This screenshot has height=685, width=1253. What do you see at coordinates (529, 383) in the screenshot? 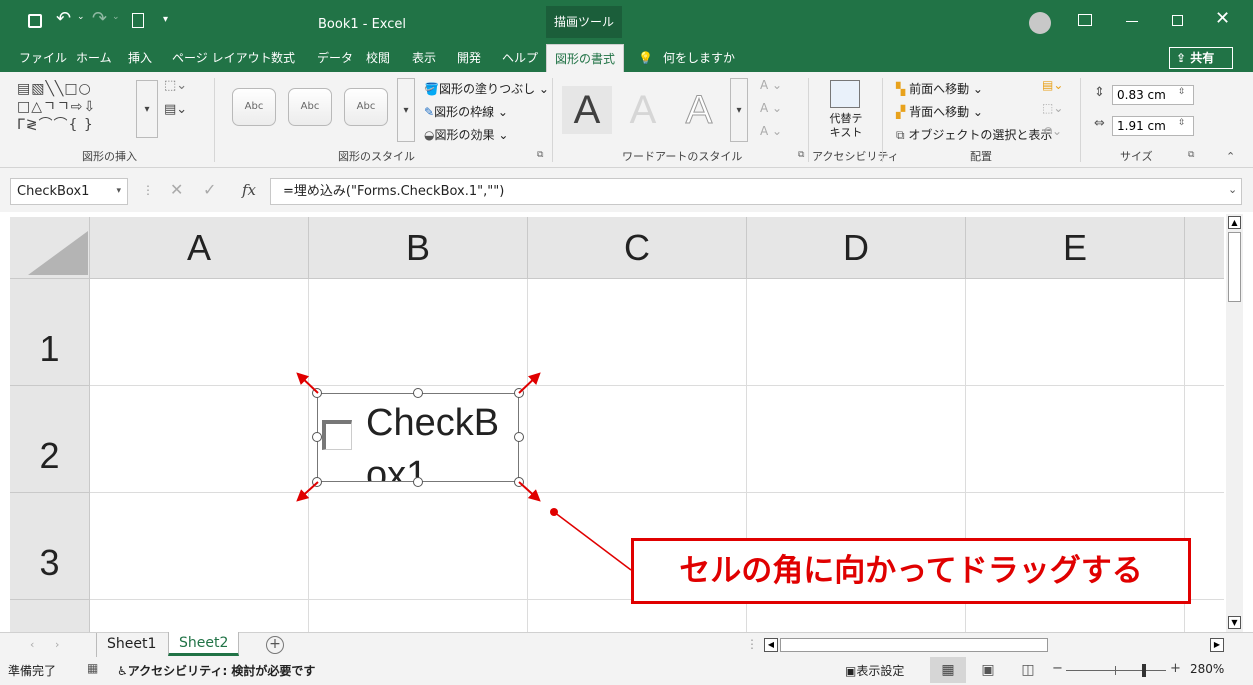
I see `drag-arrow-top-right` at bounding box center [529, 383].